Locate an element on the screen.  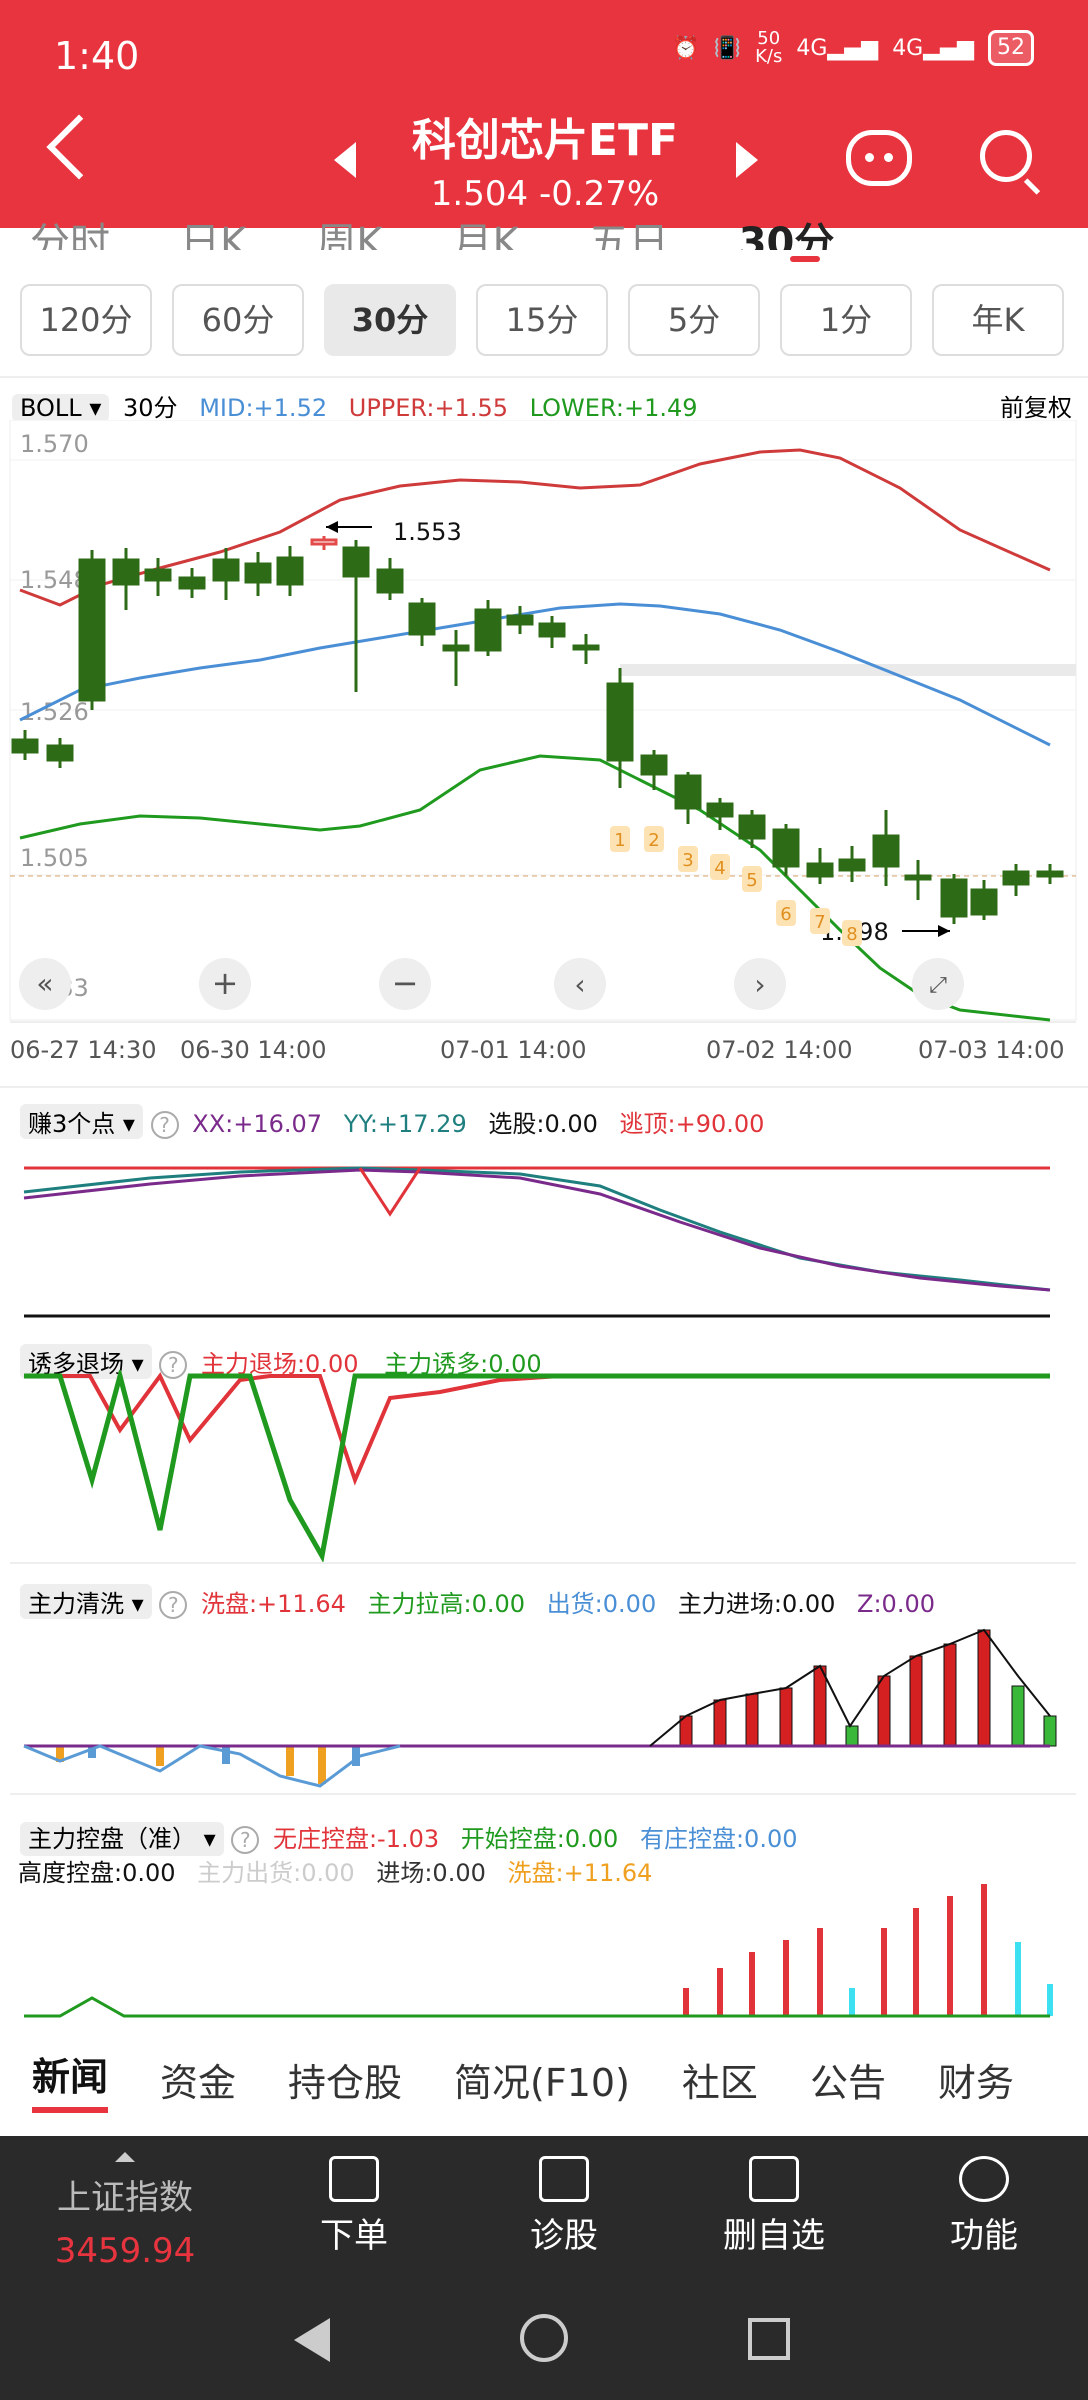
zoom-in-icon: + is located at coordinates (225, 983).